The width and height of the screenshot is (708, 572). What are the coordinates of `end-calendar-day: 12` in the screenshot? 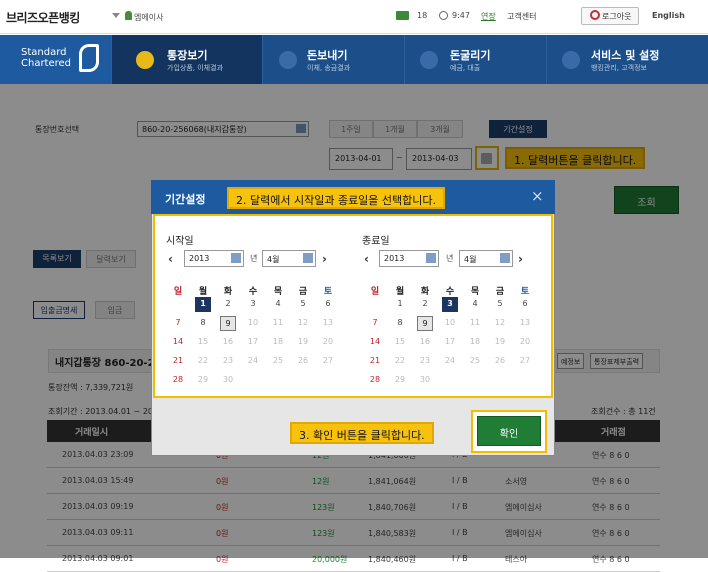 It's located at (500, 323).